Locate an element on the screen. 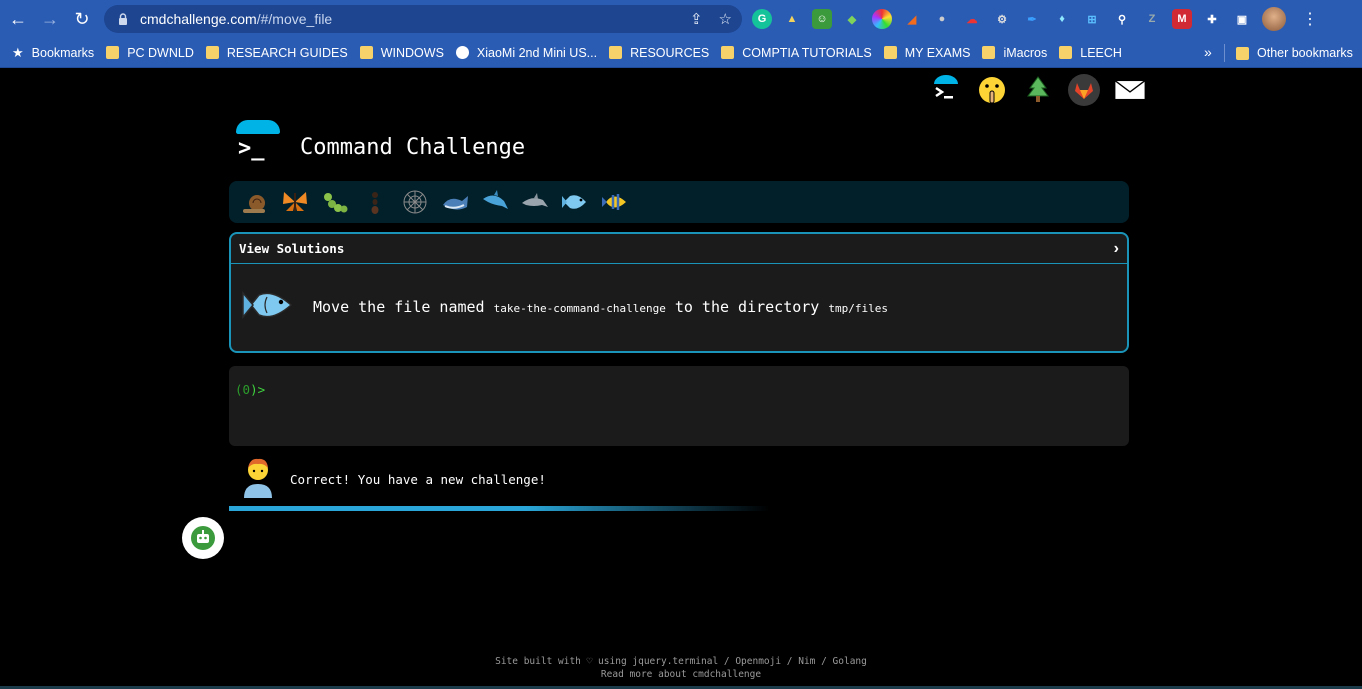 This screenshot has height=689, width=1362. bookmark-star-icon: ☆ is located at coordinates (725, 19).